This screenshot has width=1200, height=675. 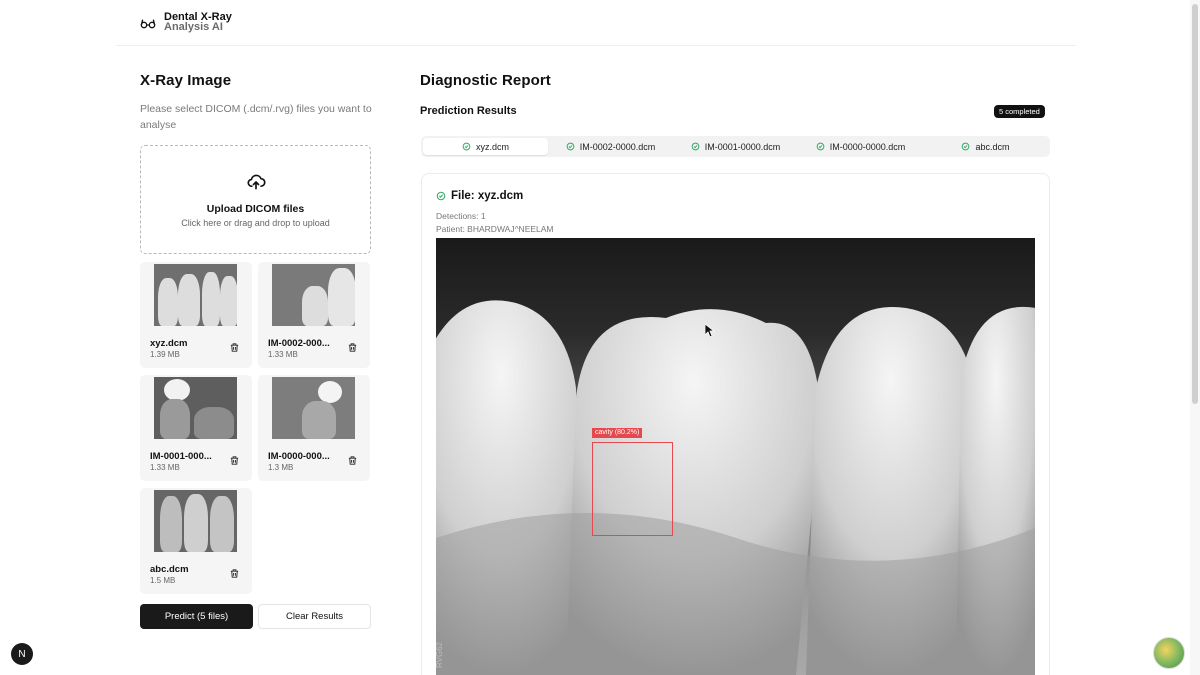 What do you see at coordinates (1019, 111) in the screenshot?
I see `completed-badge: 5 completed` at bounding box center [1019, 111].